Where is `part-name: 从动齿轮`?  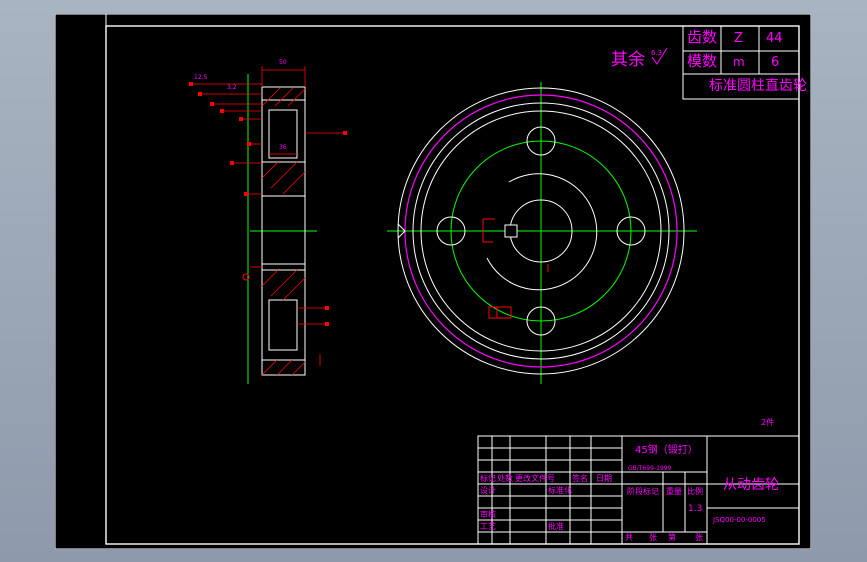
part-name: 从动齿轮 is located at coordinates (751, 485).